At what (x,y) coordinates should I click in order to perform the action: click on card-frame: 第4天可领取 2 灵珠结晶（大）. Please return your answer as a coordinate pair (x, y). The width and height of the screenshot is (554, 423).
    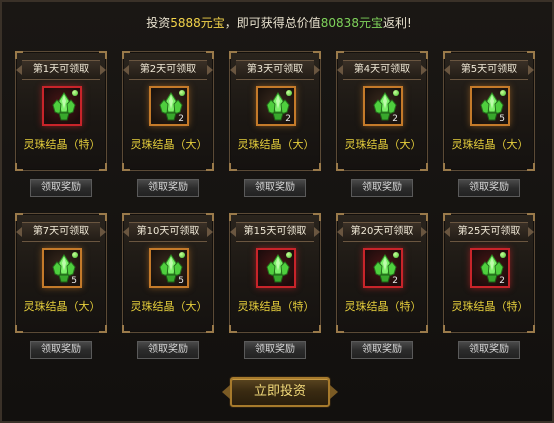
    Looking at the image, I should click on (382, 111).